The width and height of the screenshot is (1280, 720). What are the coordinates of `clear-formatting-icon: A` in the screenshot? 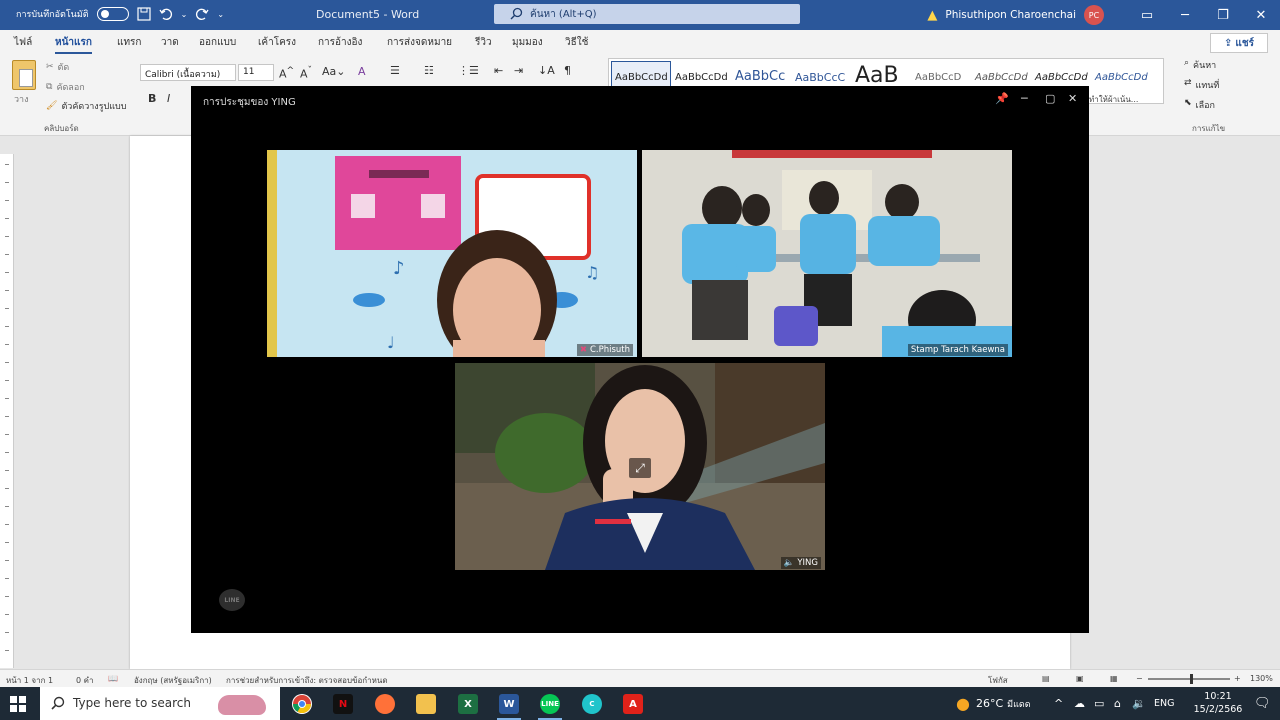 It's located at (362, 71).